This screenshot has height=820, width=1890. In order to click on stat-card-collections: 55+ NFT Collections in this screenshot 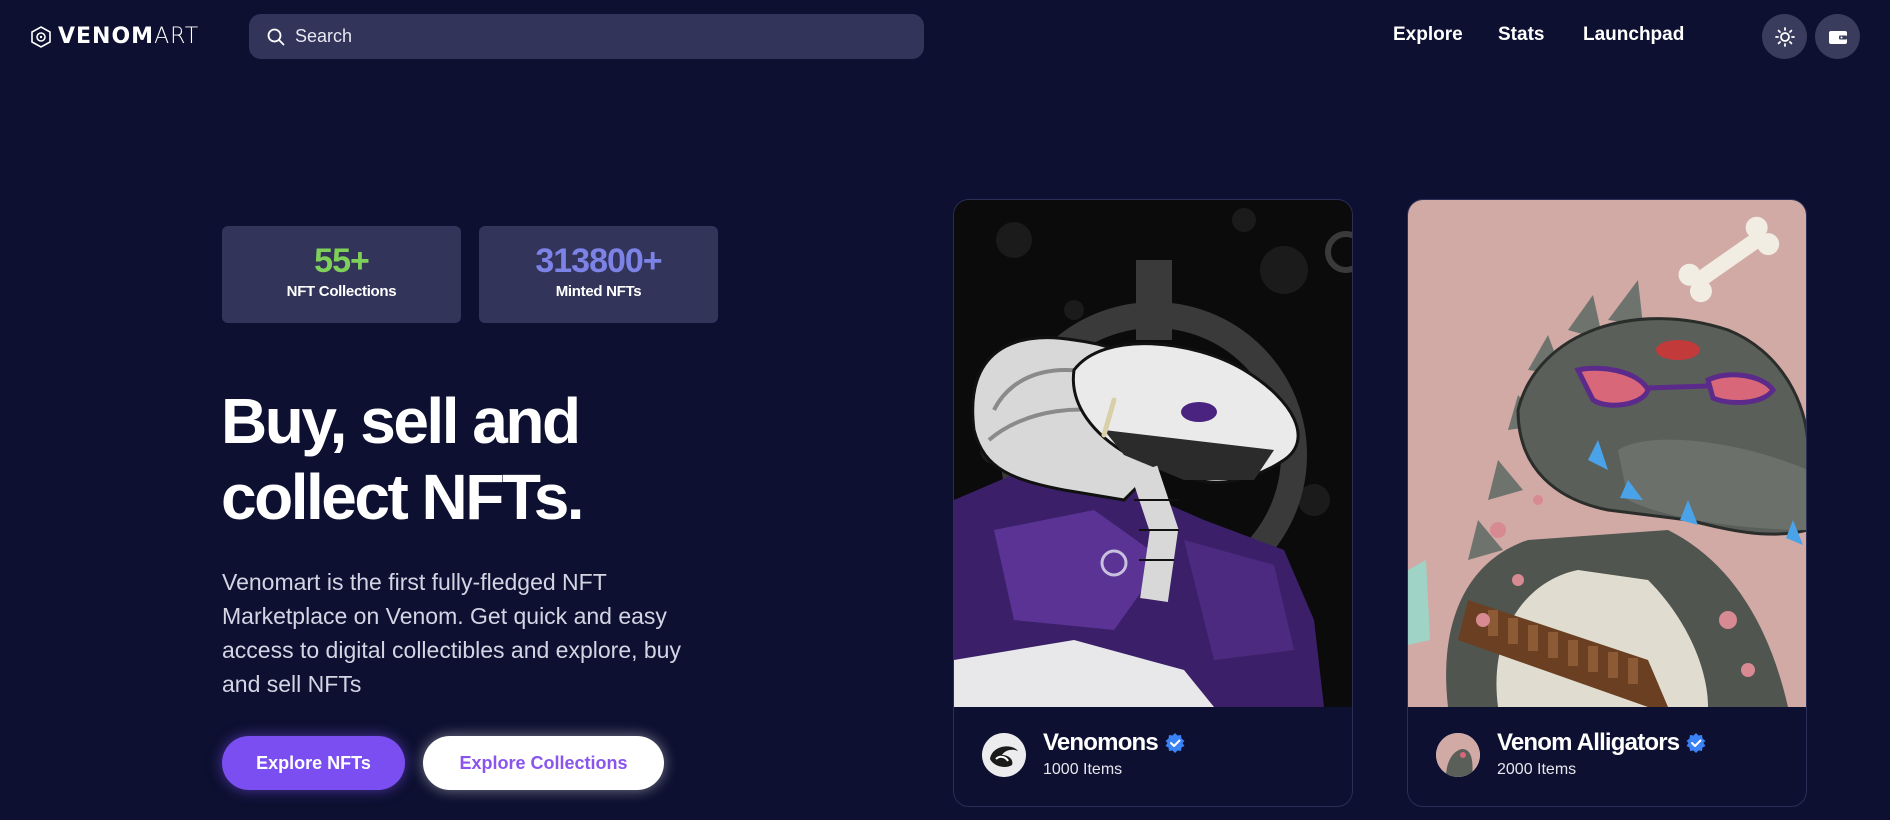, I will do `click(341, 274)`.